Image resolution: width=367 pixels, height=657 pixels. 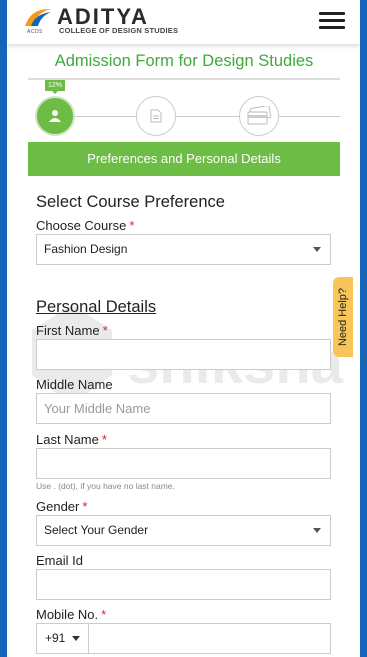 I want to click on form-title: Admission Form for Design Studies, so click(x=184, y=61).